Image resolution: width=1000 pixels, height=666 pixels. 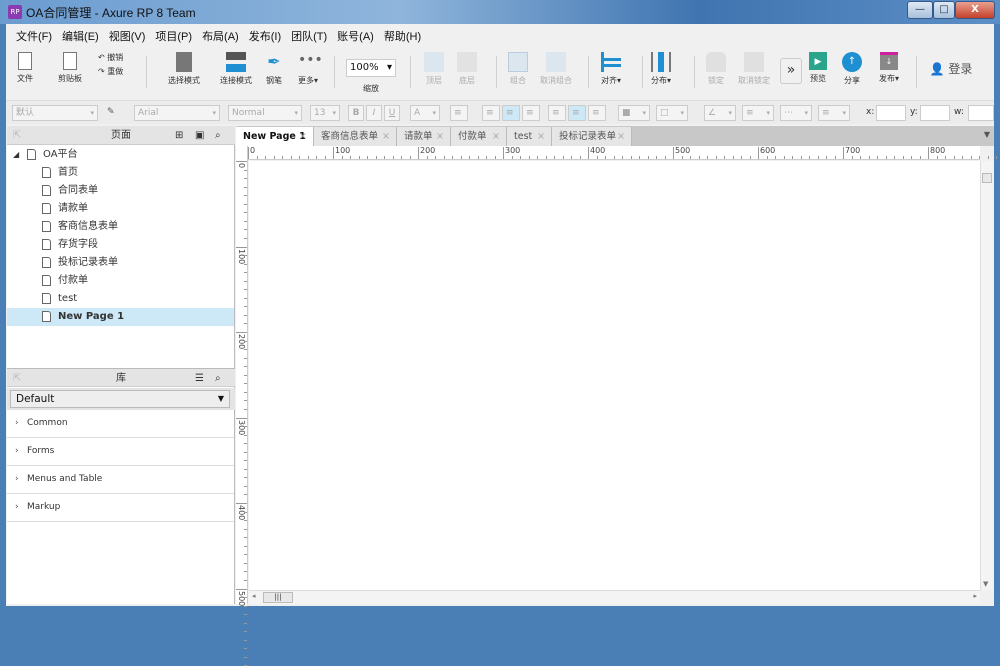 What do you see at coordinates (975, 596) in the screenshot?
I see `scroll-right-icon: ▸` at bounding box center [975, 596].